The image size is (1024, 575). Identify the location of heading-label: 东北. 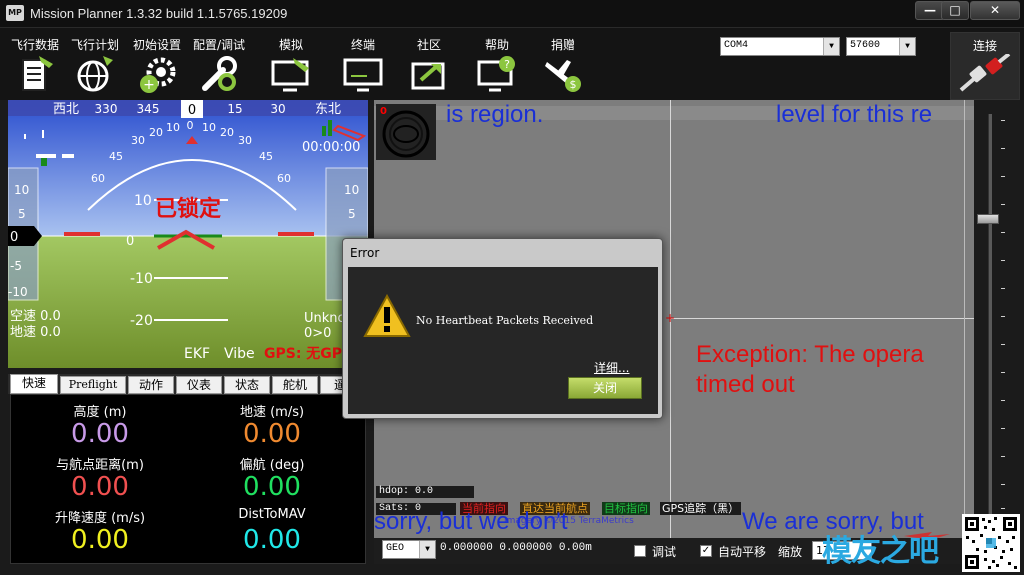
(328, 109).